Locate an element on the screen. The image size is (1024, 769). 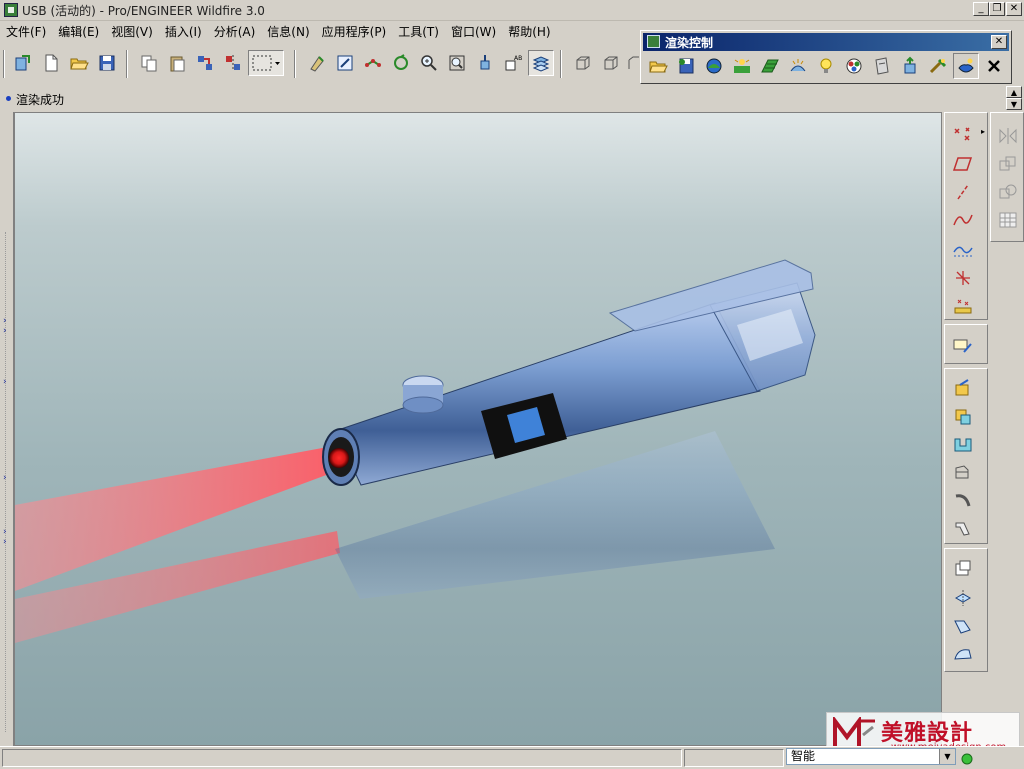
mirror-feature-button is located at coordinates (1008, 136).